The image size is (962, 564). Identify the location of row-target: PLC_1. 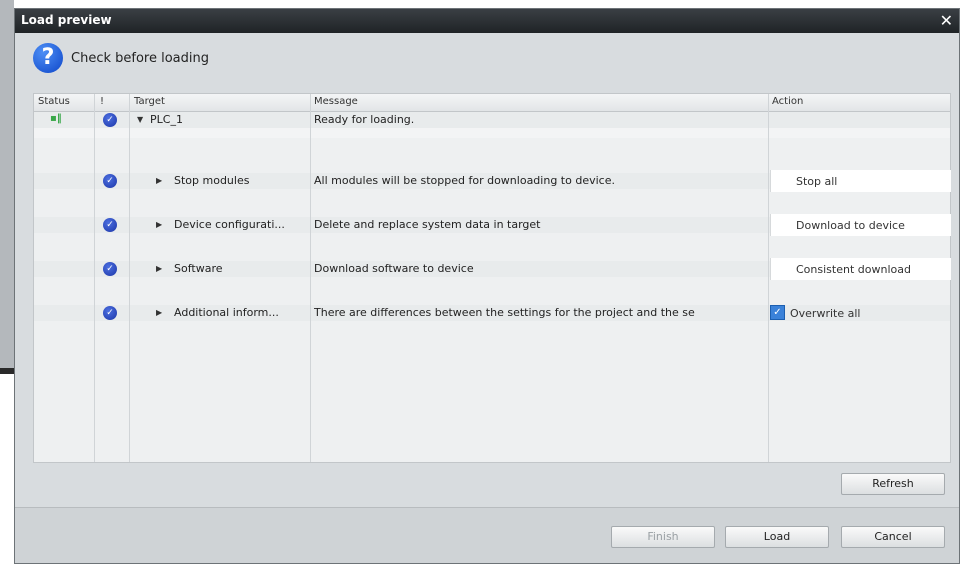
(166, 119).